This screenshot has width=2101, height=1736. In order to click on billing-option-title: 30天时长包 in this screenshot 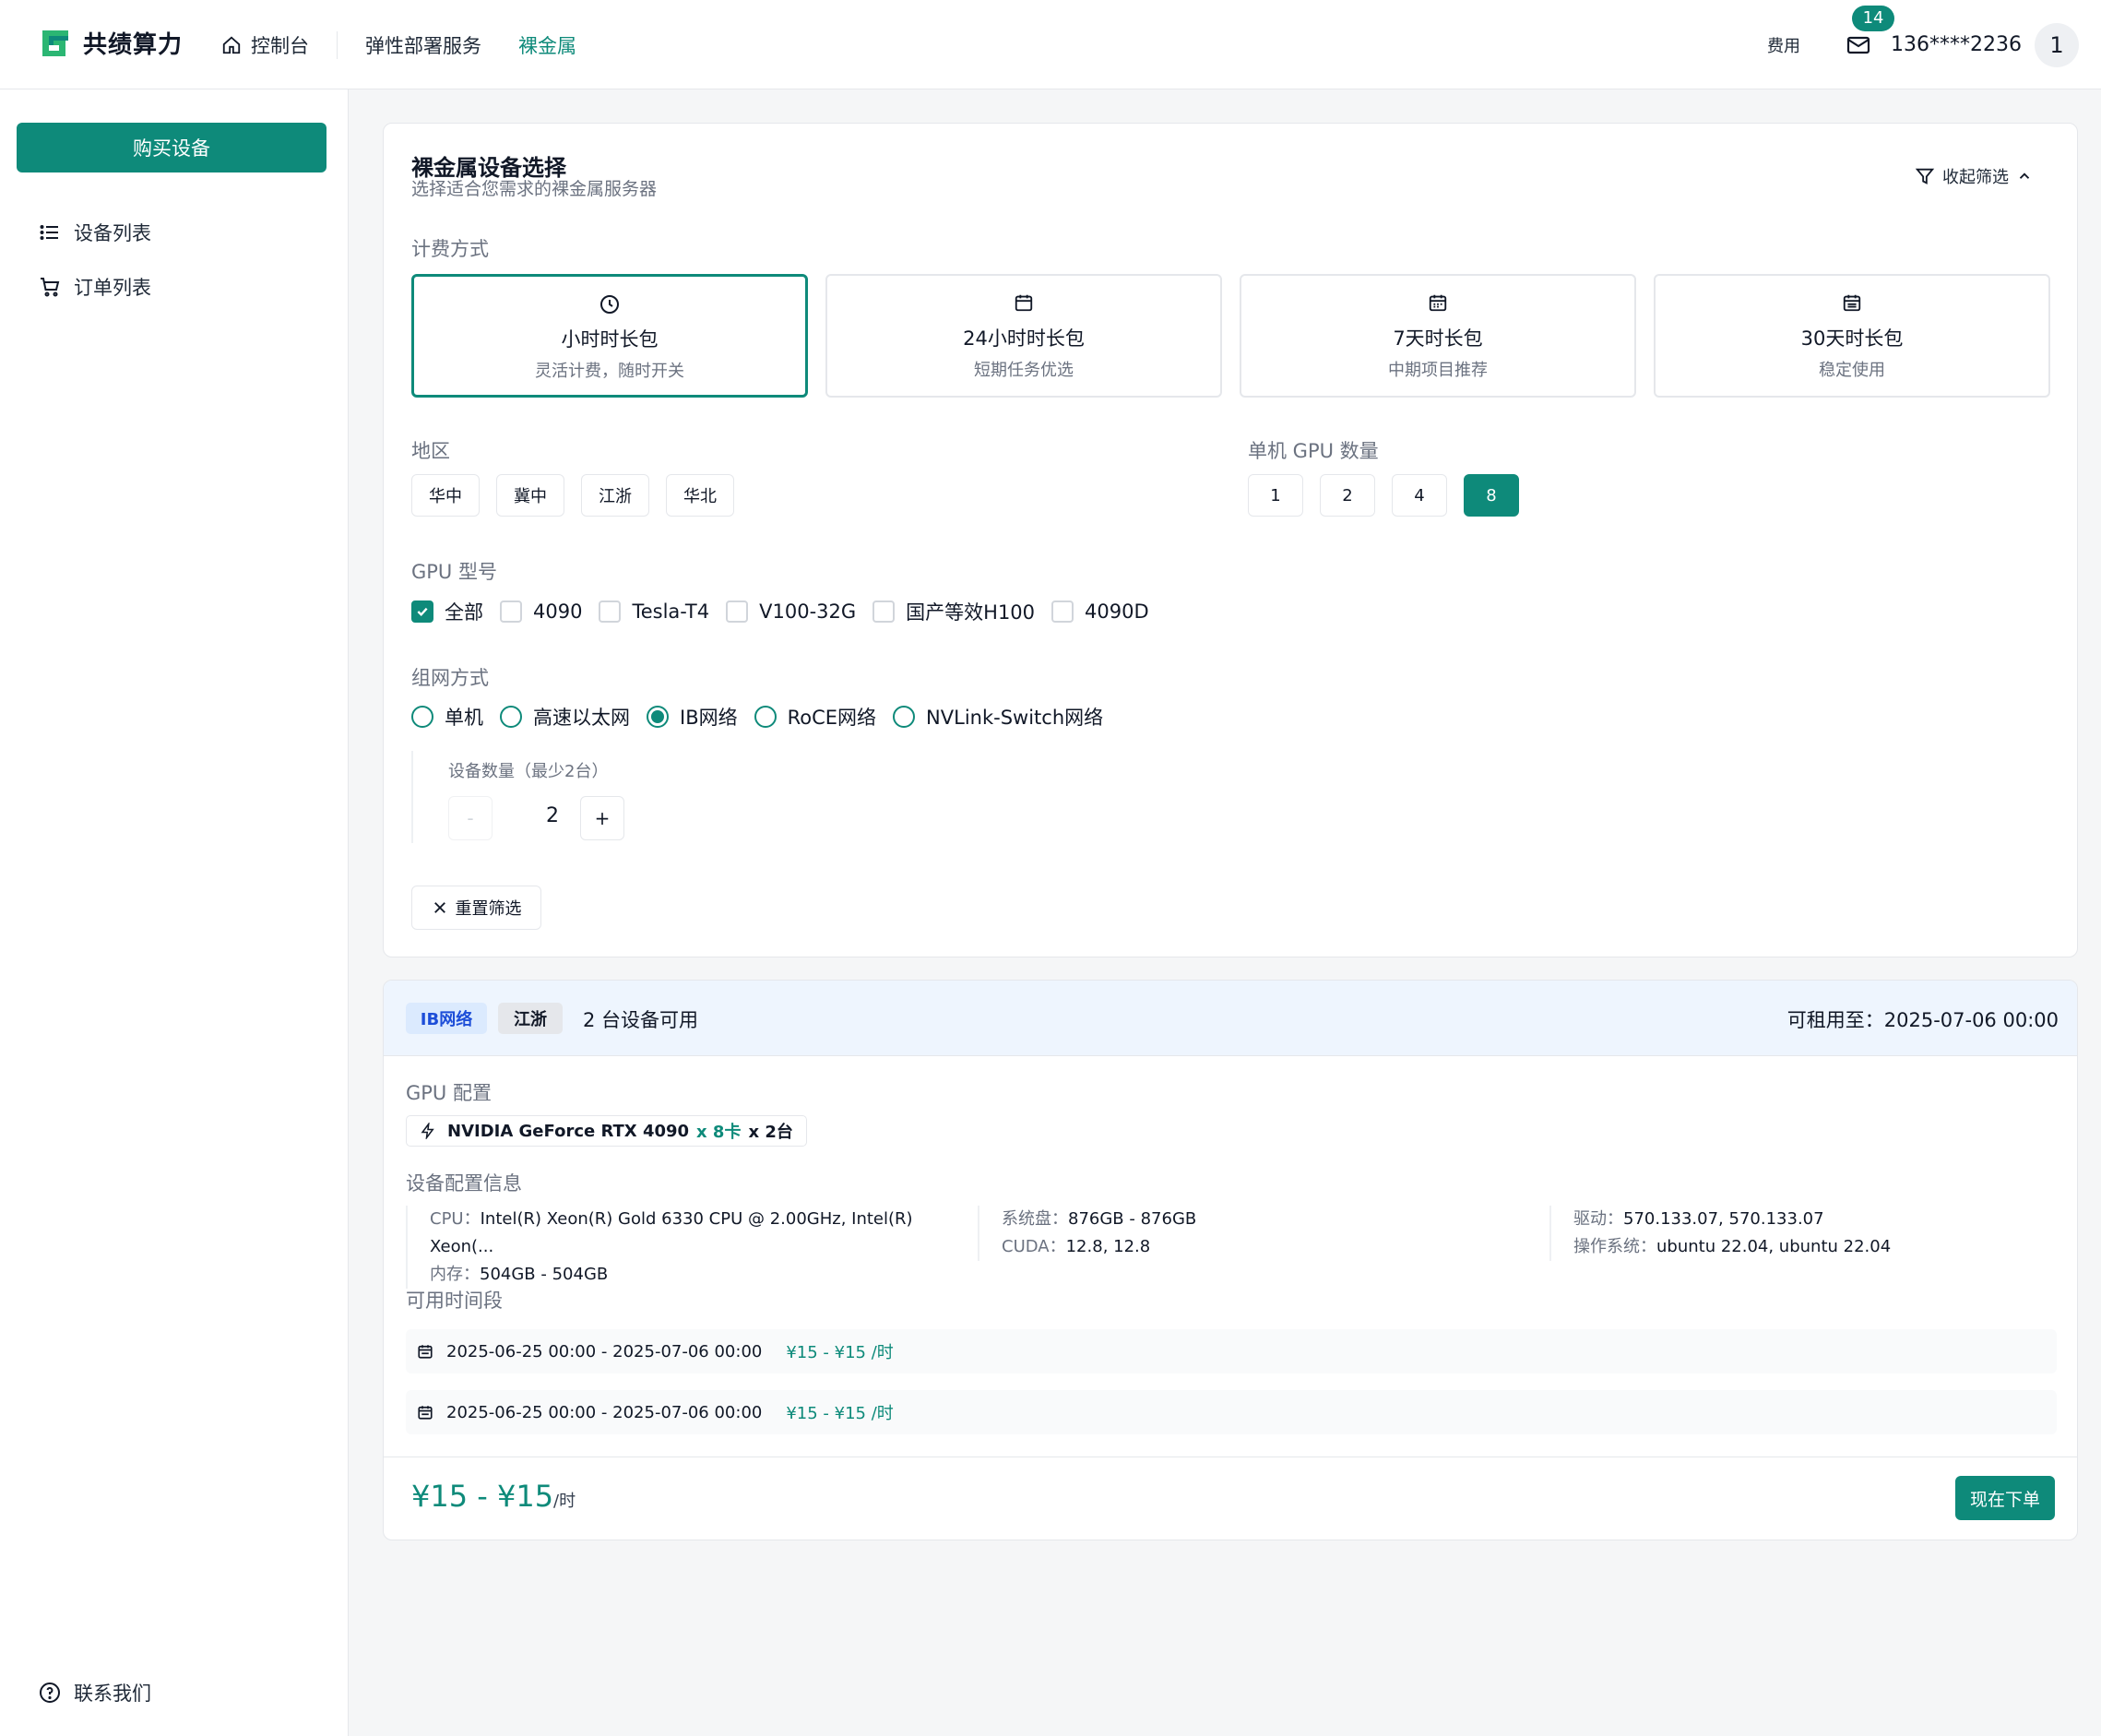, I will do `click(1852, 338)`.